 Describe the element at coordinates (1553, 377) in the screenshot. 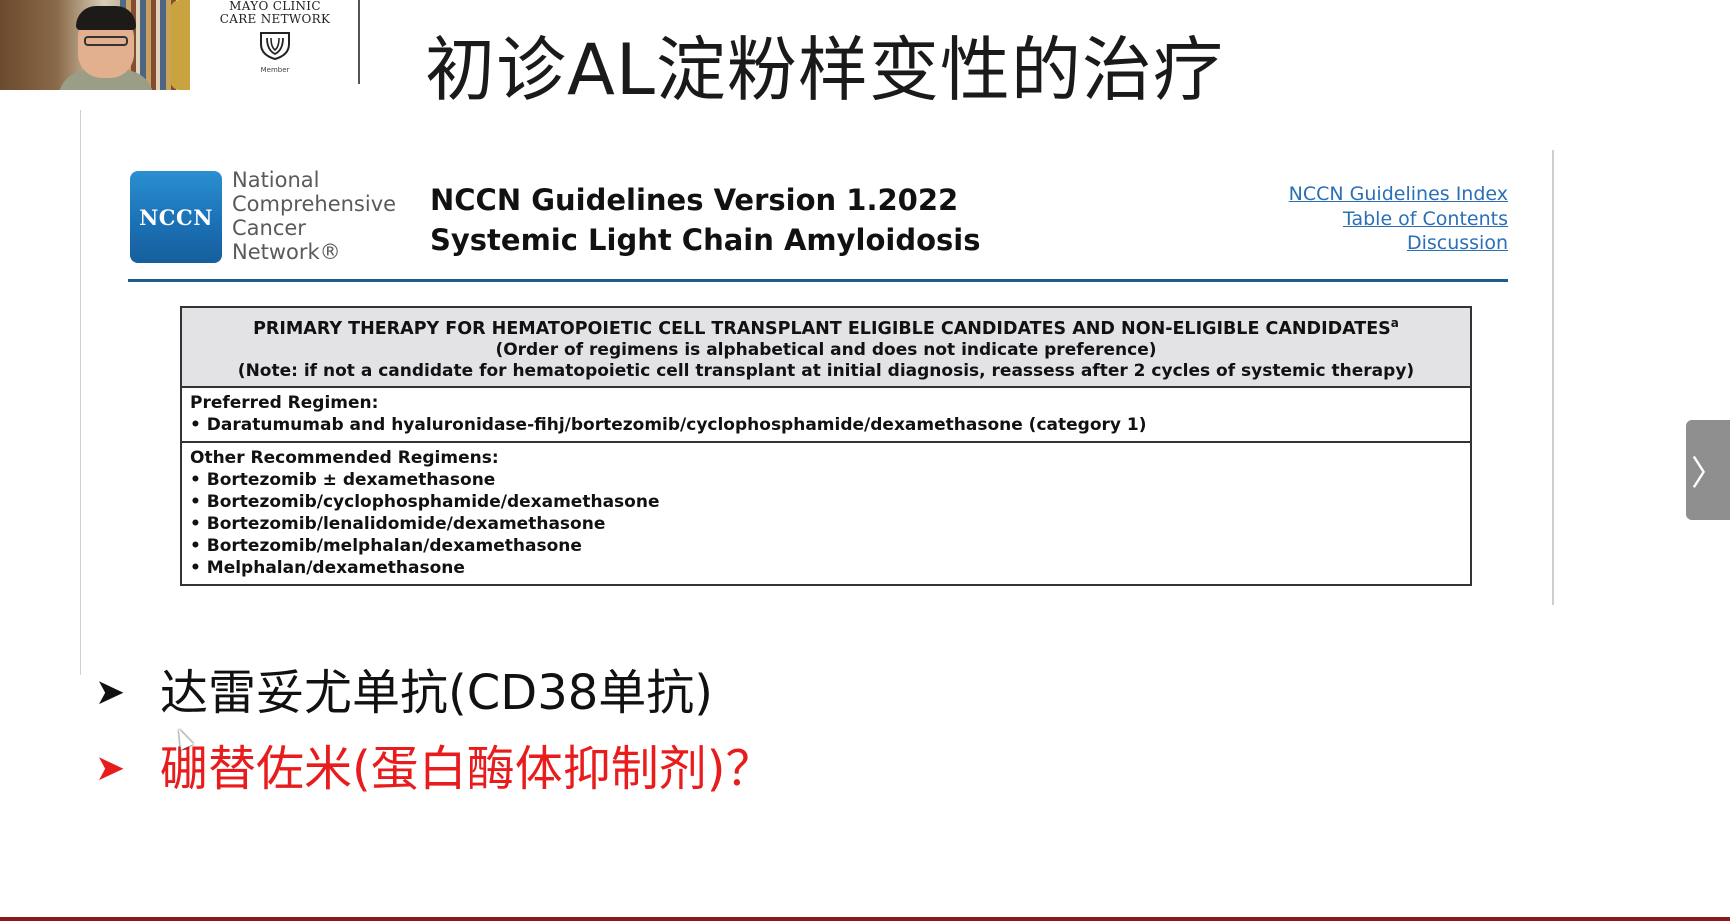

I see `doc-frame-right` at that location.